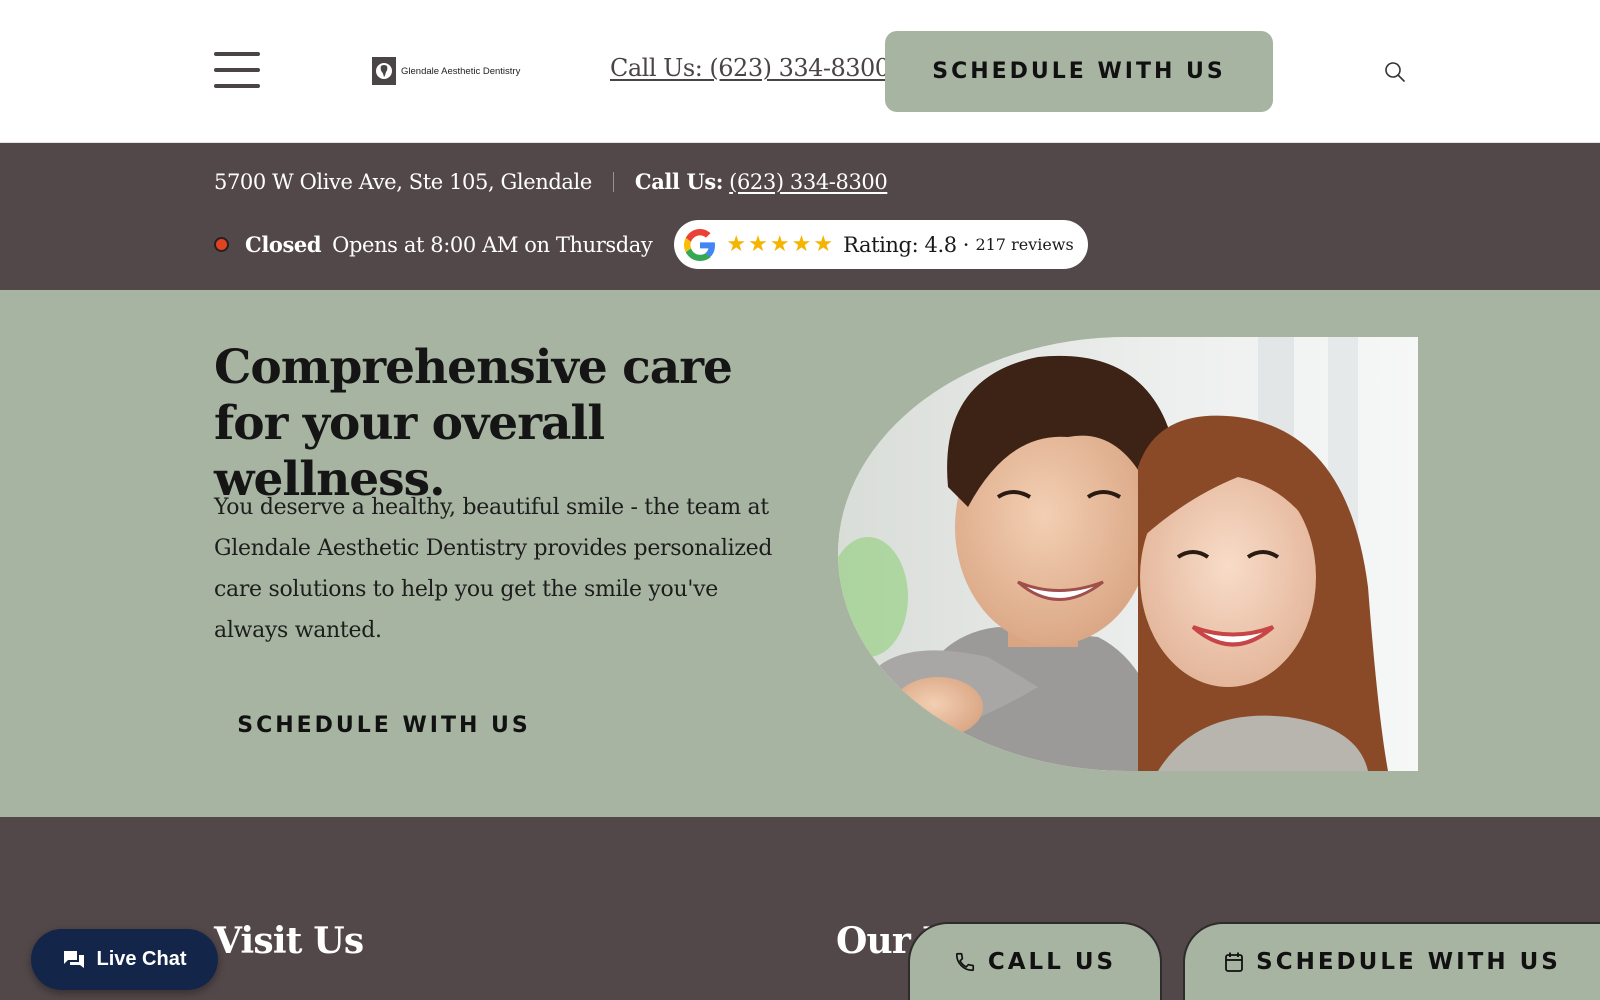 Image resolution: width=1600 pixels, height=1000 pixels. What do you see at coordinates (283, 244) in the screenshot?
I see `status-badge: Closed` at bounding box center [283, 244].